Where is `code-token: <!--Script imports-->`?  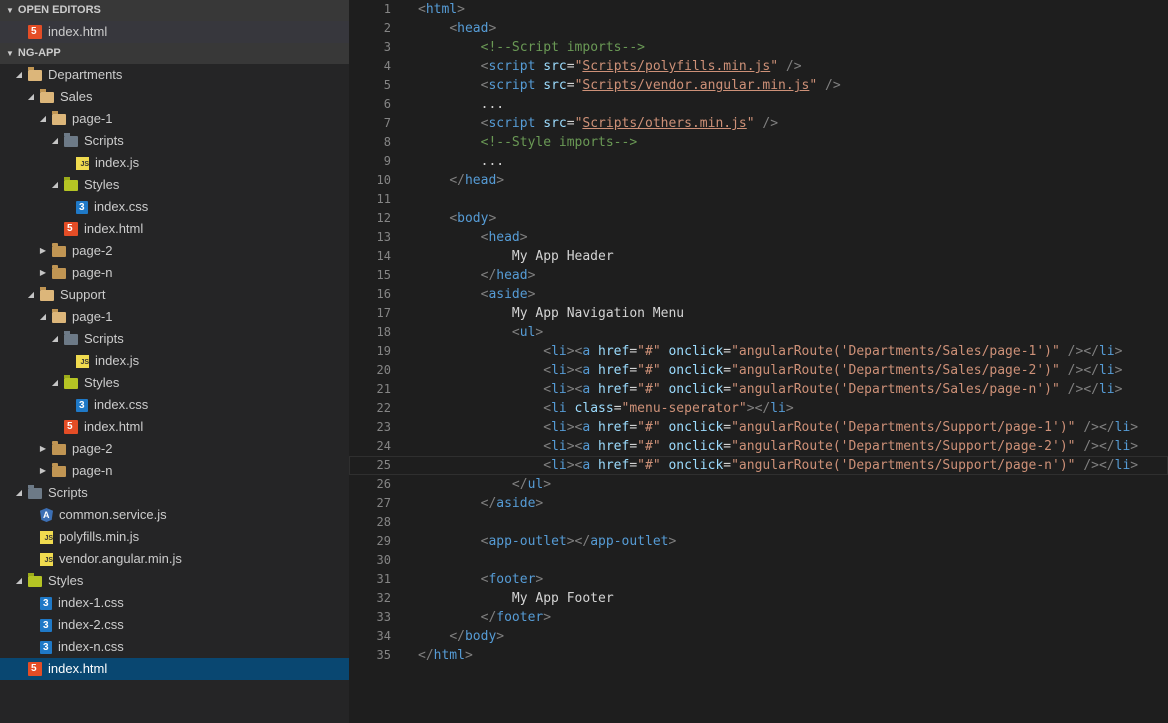
code-token: <!--Script imports--> is located at coordinates (562, 47).